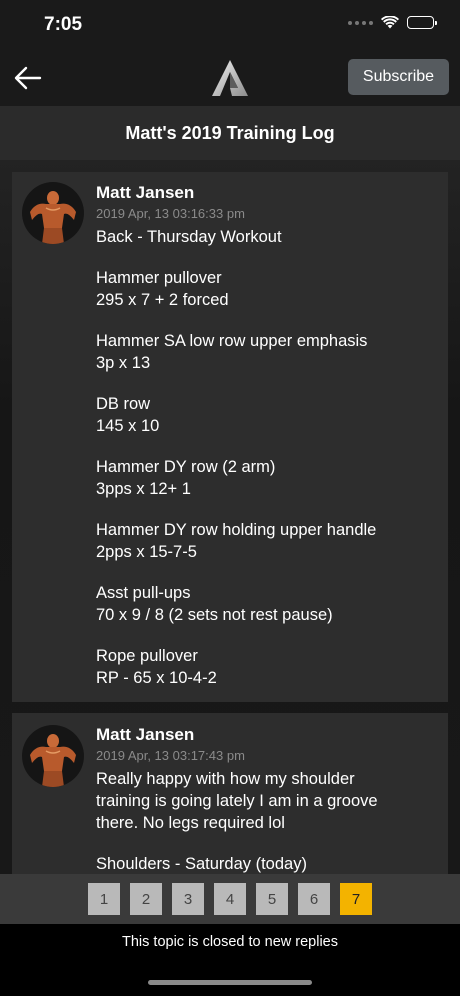 The height and width of the screenshot is (996, 460). Describe the element at coordinates (146, 899) in the screenshot. I see `page-button-2: 2` at that location.